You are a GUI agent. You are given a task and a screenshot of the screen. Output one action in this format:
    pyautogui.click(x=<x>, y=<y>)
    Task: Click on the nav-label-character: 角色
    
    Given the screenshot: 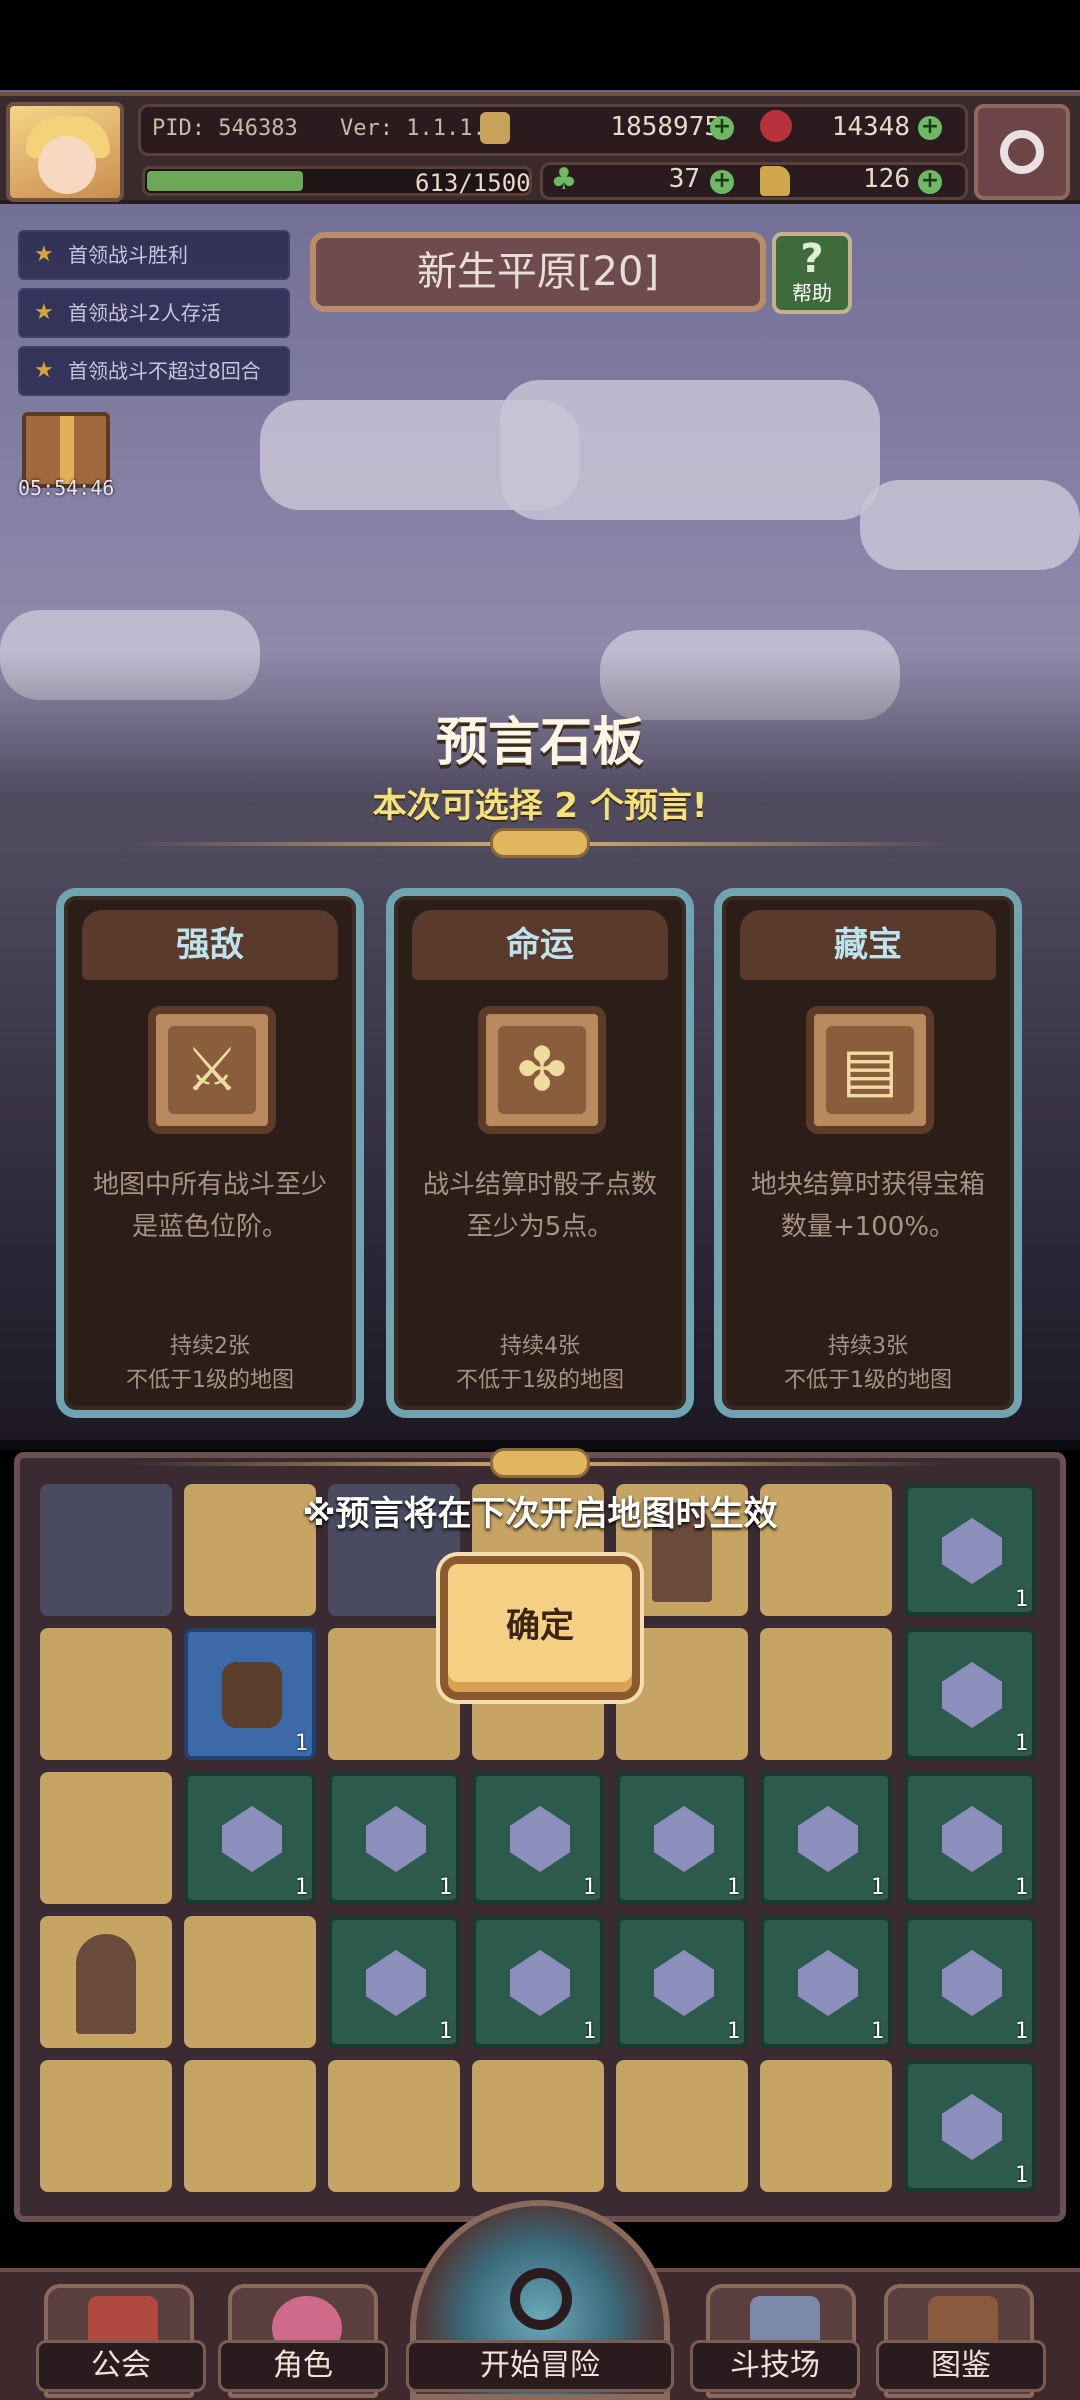 What is the action you would take?
    pyautogui.click(x=303, y=2366)
    